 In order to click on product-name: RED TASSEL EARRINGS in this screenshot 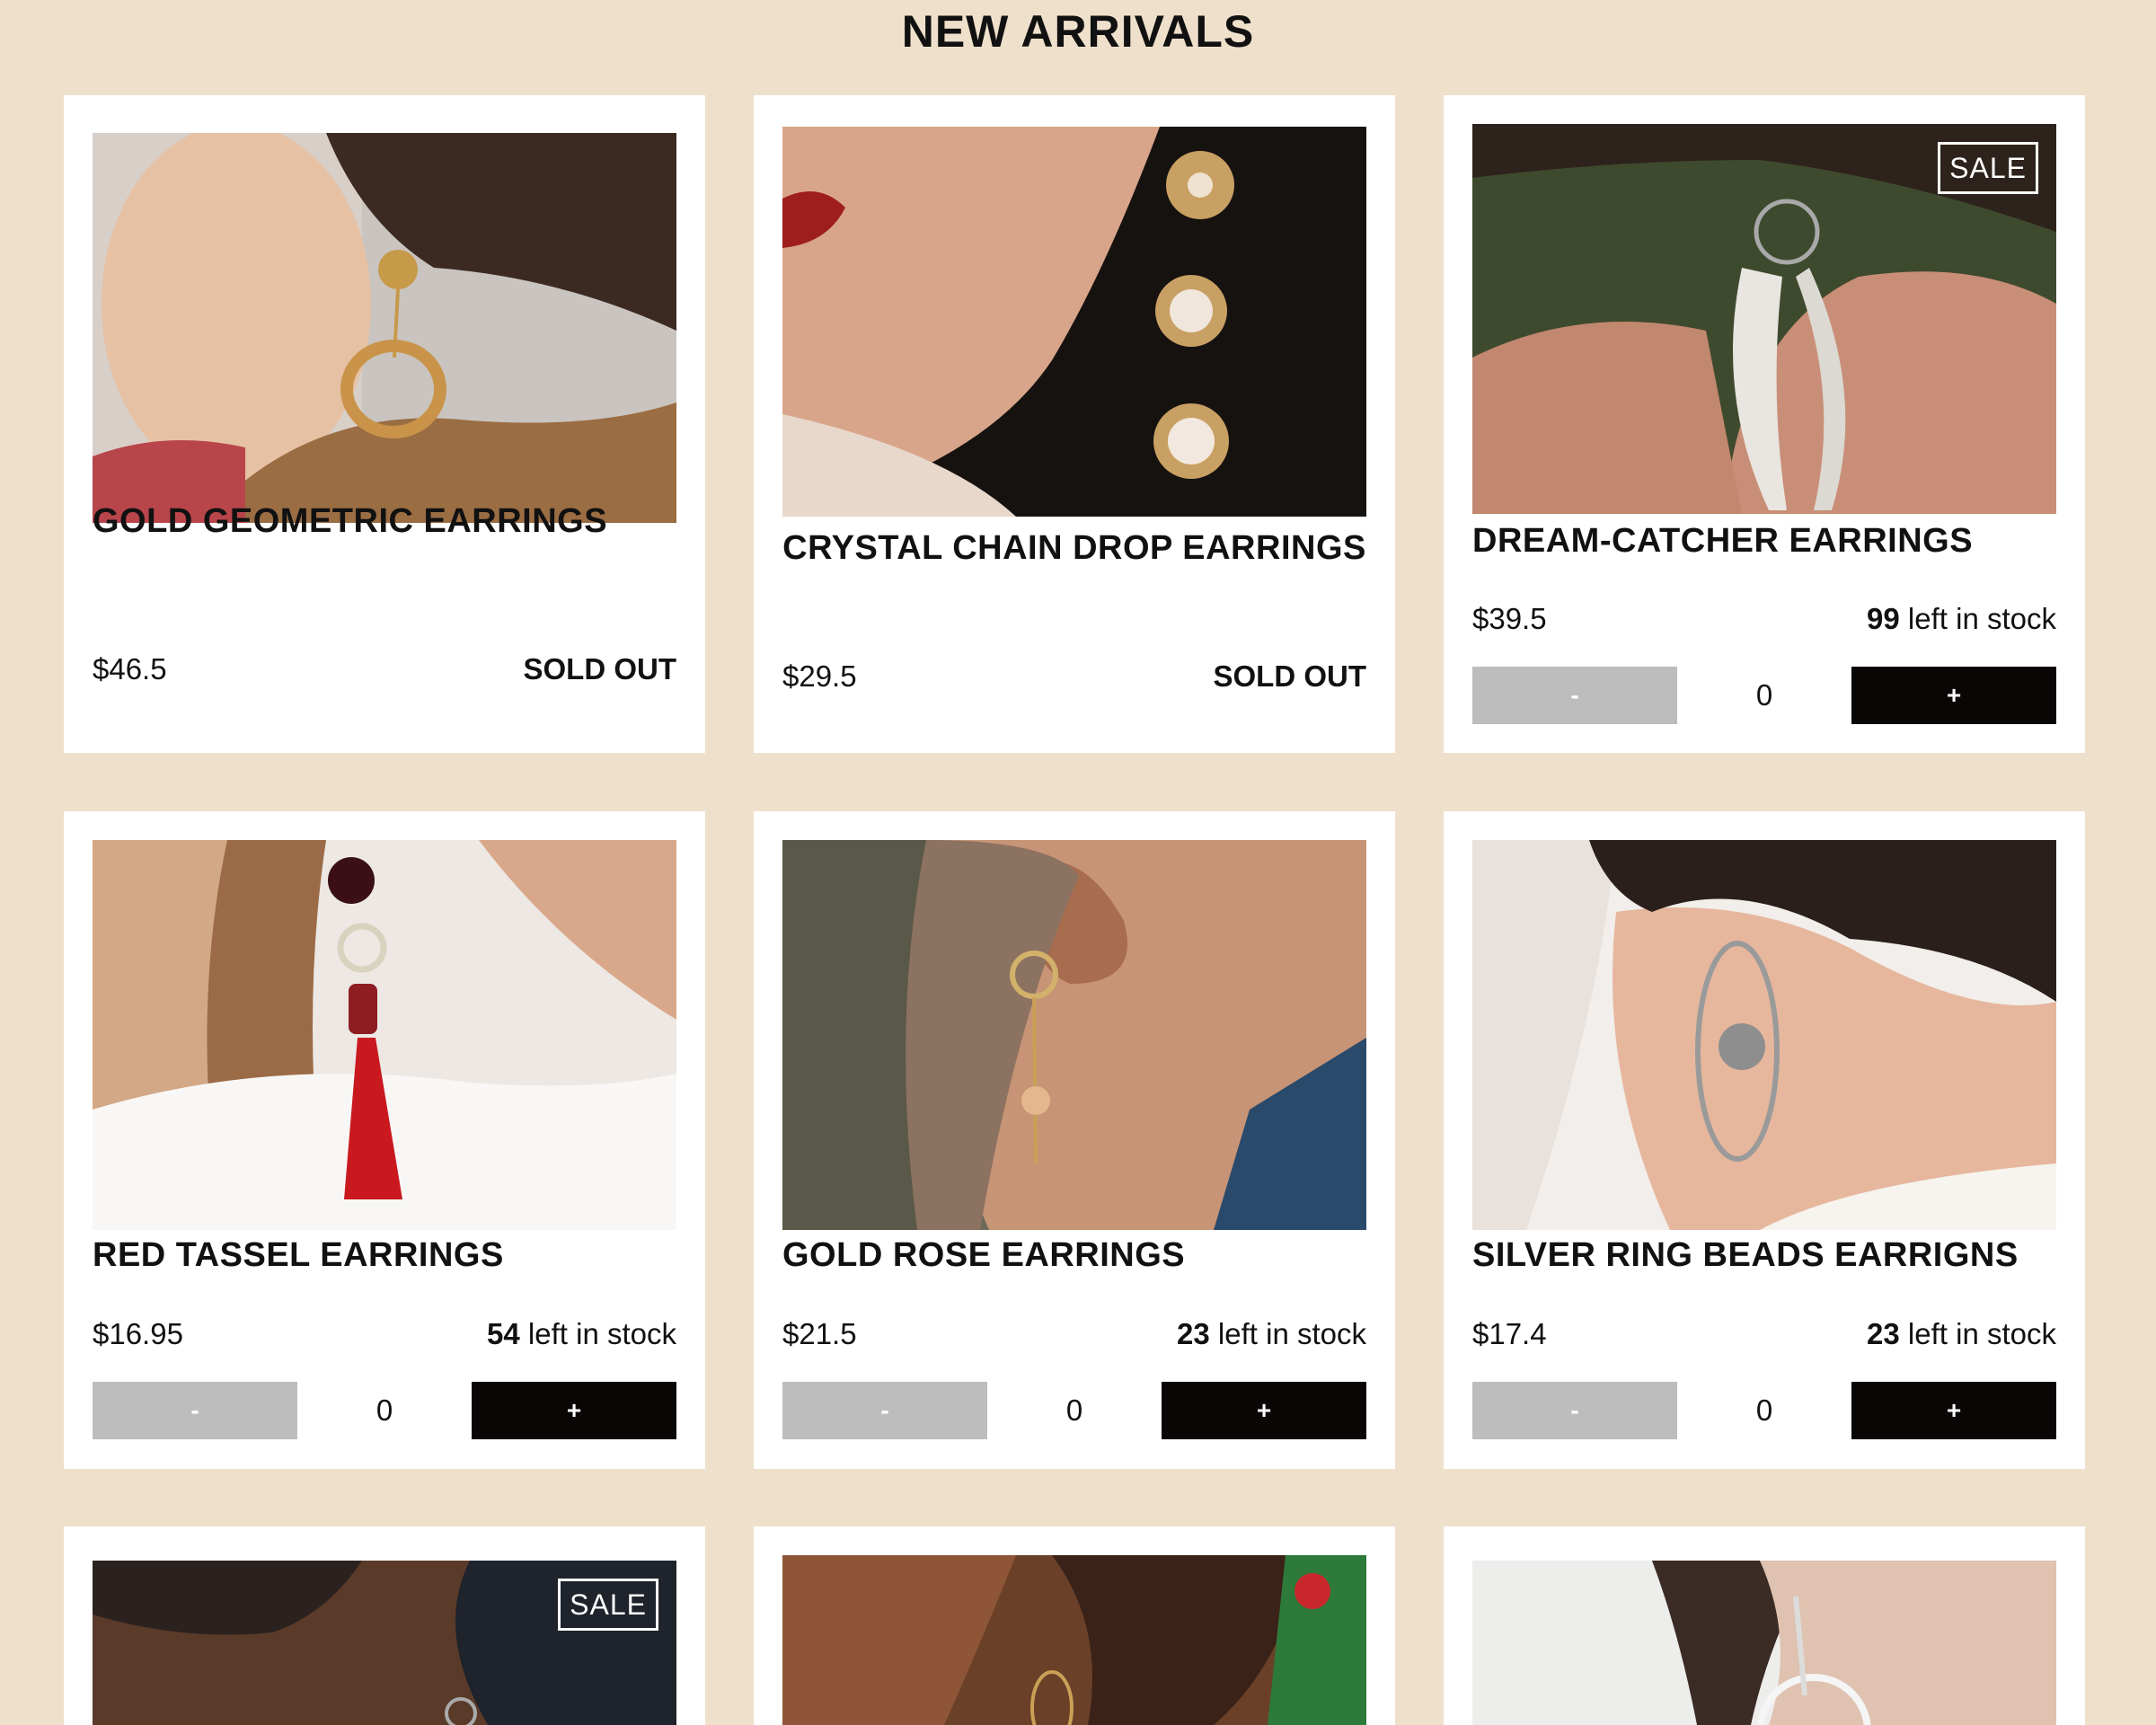, I will do `click(384, 1255)`.